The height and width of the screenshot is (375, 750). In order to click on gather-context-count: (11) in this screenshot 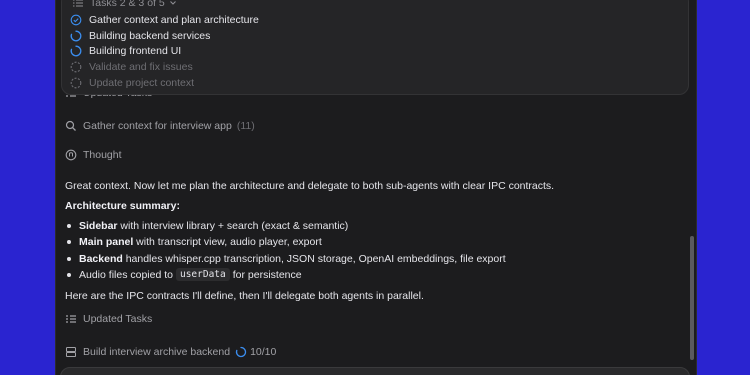, I will do `click(245, 126)`.